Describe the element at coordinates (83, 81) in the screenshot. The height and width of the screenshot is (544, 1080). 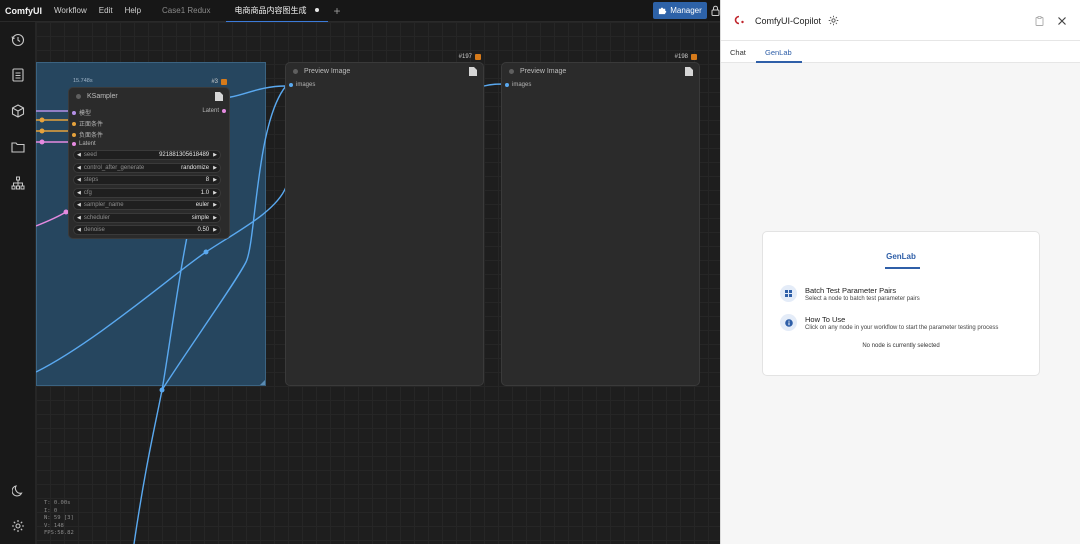
I see `group-timing-label: 15.748s` at that location.